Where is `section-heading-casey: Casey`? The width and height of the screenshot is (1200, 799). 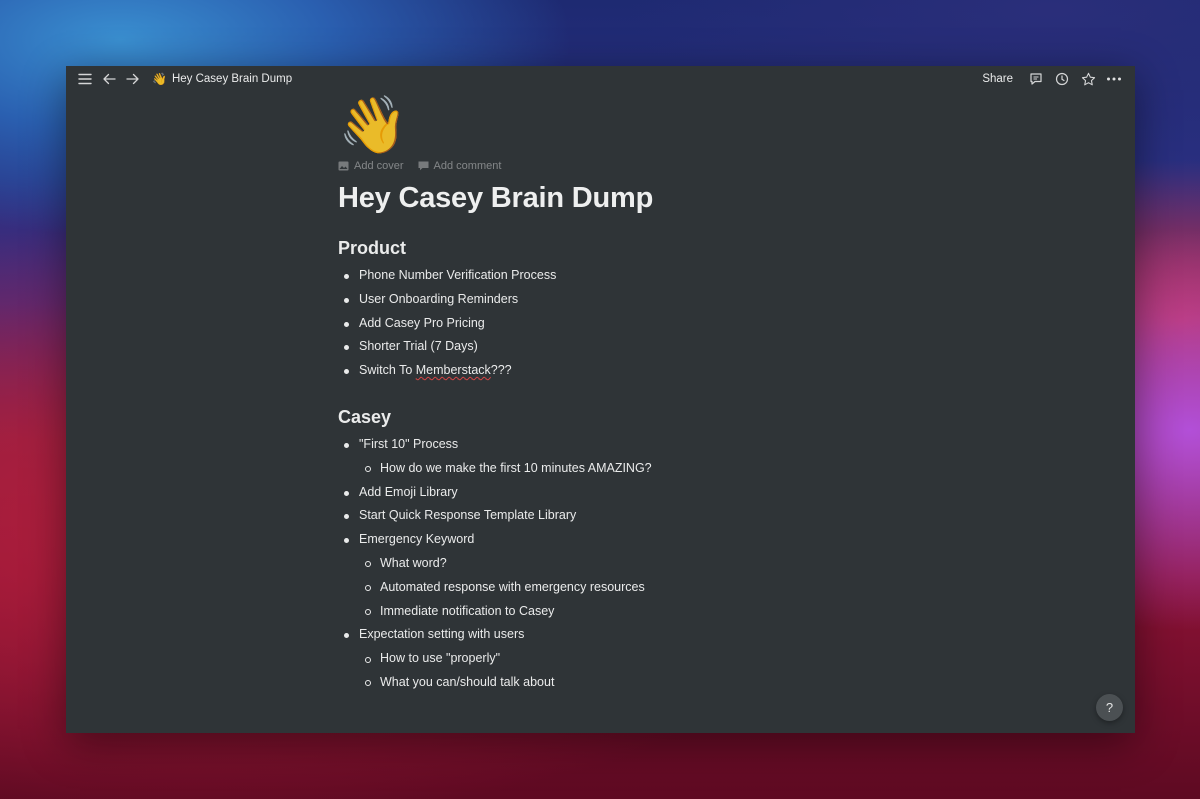
section-heading-casey: Casey is located at coordinates (618, 417).